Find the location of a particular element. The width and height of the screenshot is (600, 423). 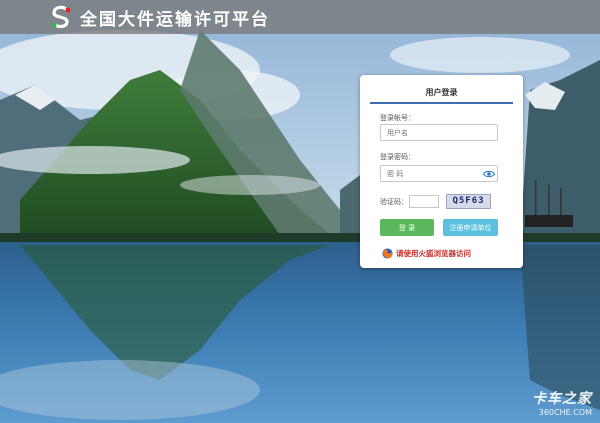

watermark-sub: 360CHE.COM is located at coordinates (565, 412).